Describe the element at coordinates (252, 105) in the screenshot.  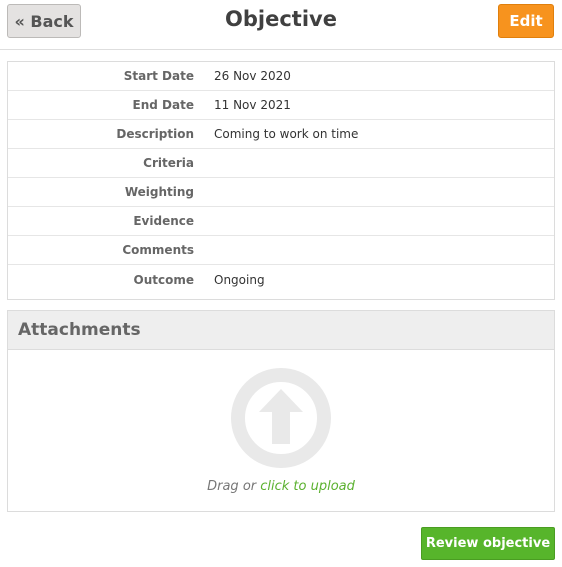
I see `detail-value: 11 Nov 2021` at that location.